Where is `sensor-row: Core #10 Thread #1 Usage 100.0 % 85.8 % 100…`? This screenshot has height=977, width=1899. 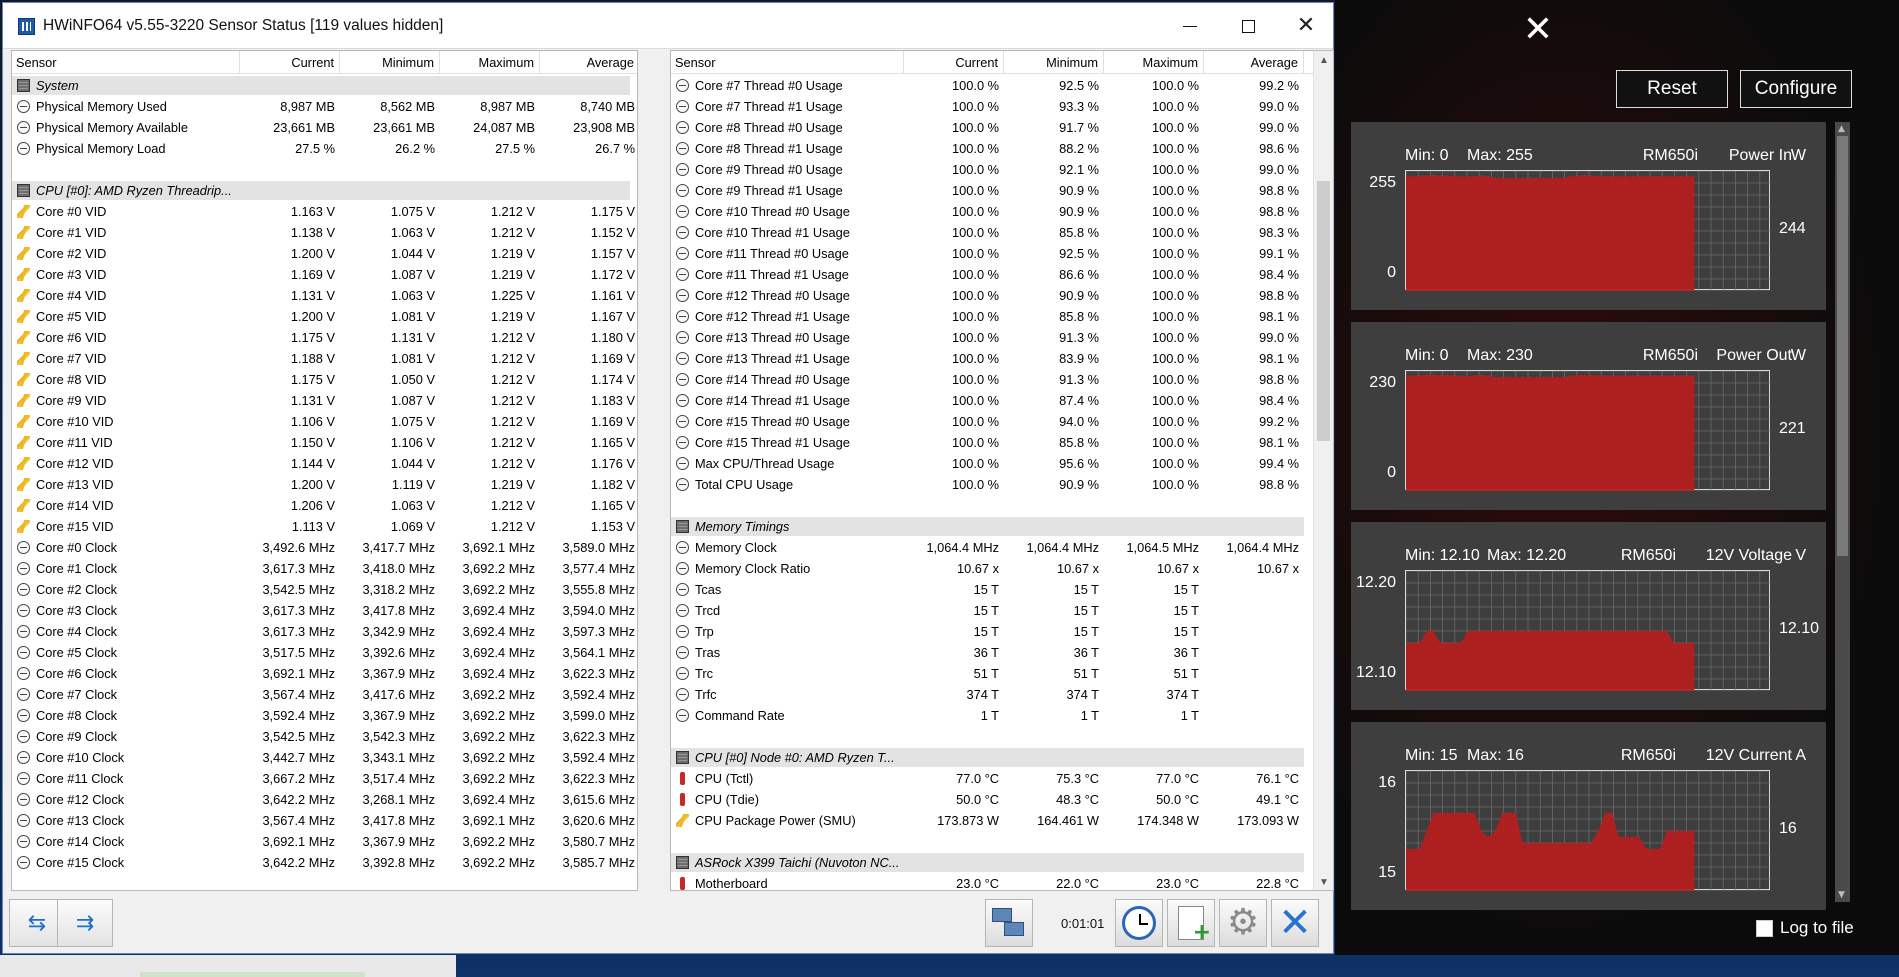 sensor-row: Core #10 Thread #1 Usage 100.0 % 85.8 % 100… is located at coordinates (1002, 232).